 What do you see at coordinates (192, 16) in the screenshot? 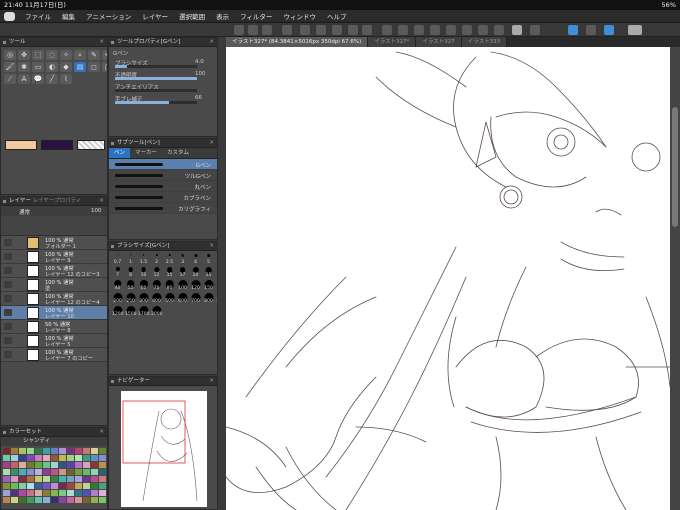
I see `menu-selection: 選択範囲` at bounding box center [192, 16].